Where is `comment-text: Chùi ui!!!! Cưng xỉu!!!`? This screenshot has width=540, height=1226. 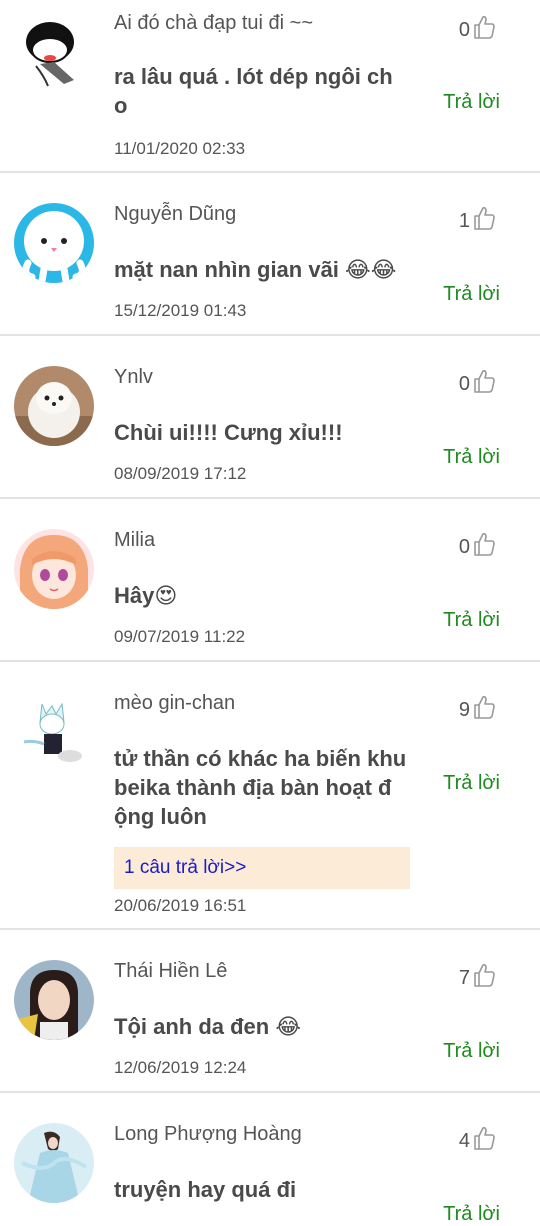 comment-text: Chùi ui!!!! Cưng xỉu!!! is located at coordinates (264, 432).